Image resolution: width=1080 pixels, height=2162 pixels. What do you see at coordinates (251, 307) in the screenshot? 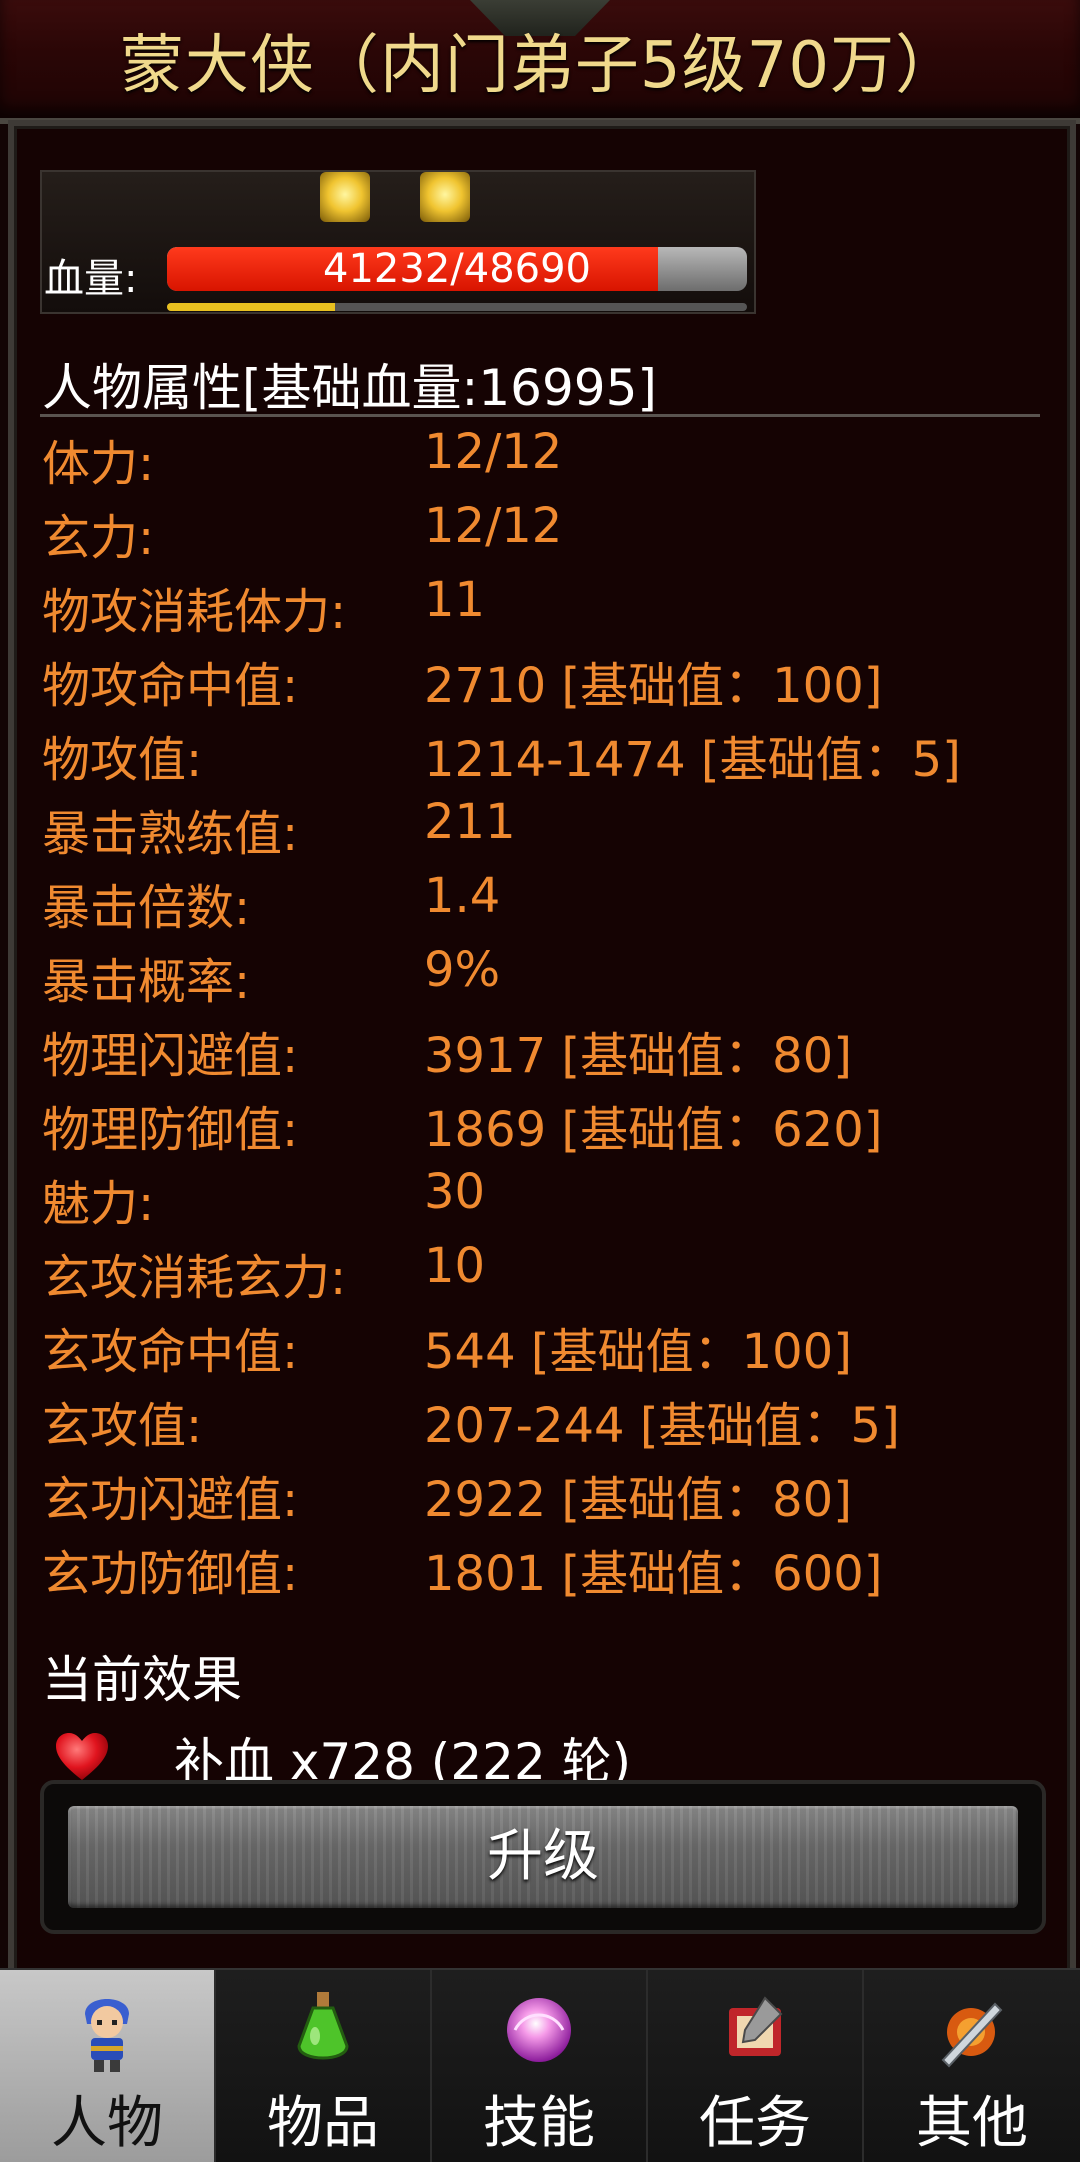
I see `exp-bar-fill` at bounding box center [251, 307].